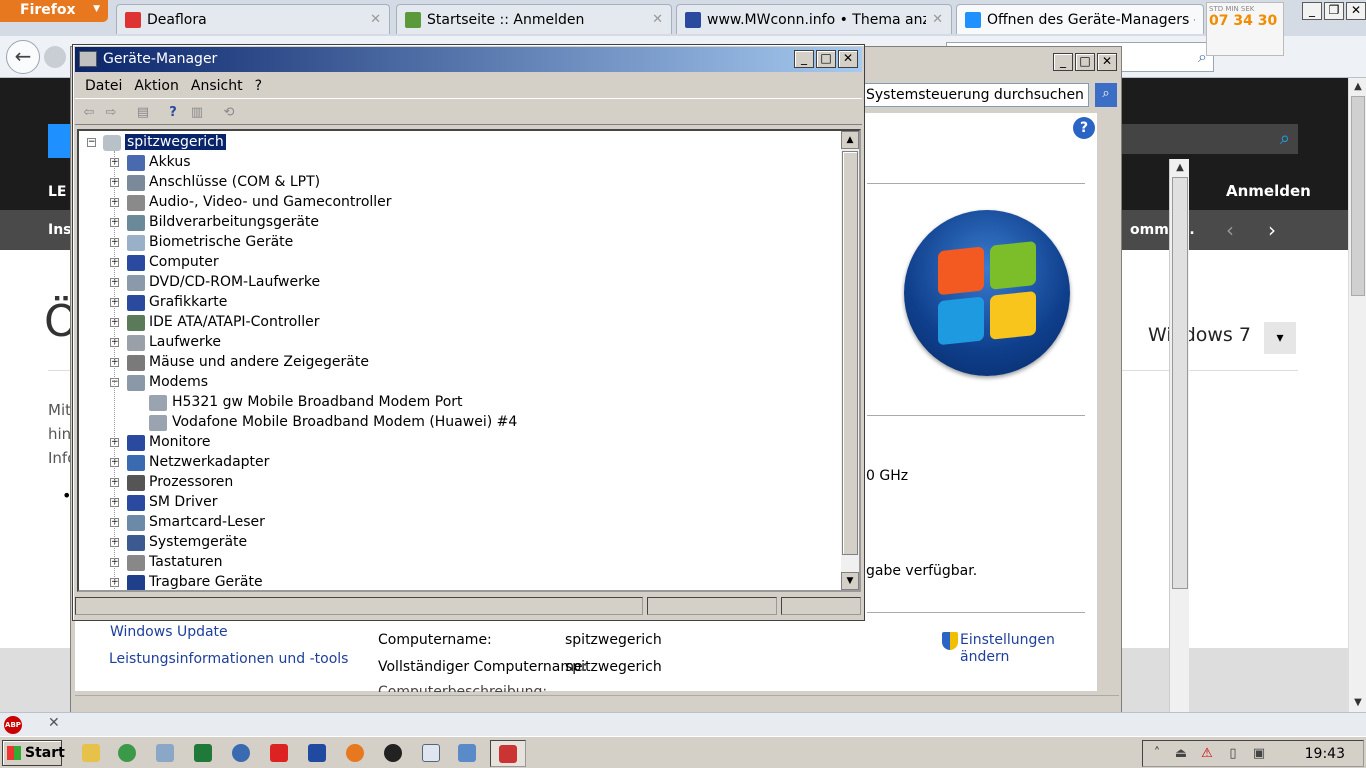 This screenshot has height=768, width=1366. I want to click on site-search-box: ⌕, so click(1209, 139).